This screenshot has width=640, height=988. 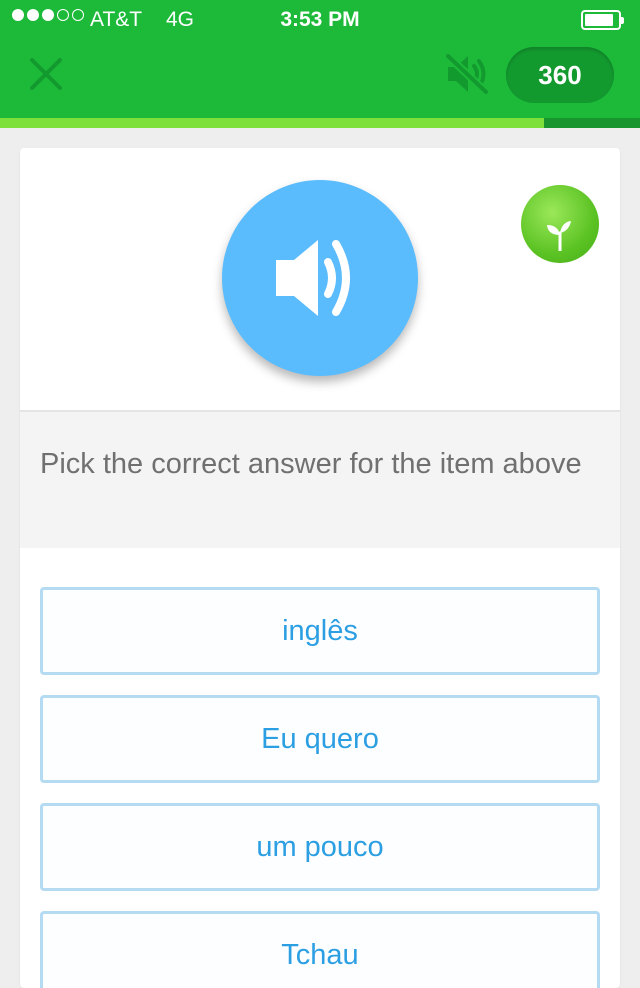 I want to click on speaker-muted-icon, so click(x=467, y=74).